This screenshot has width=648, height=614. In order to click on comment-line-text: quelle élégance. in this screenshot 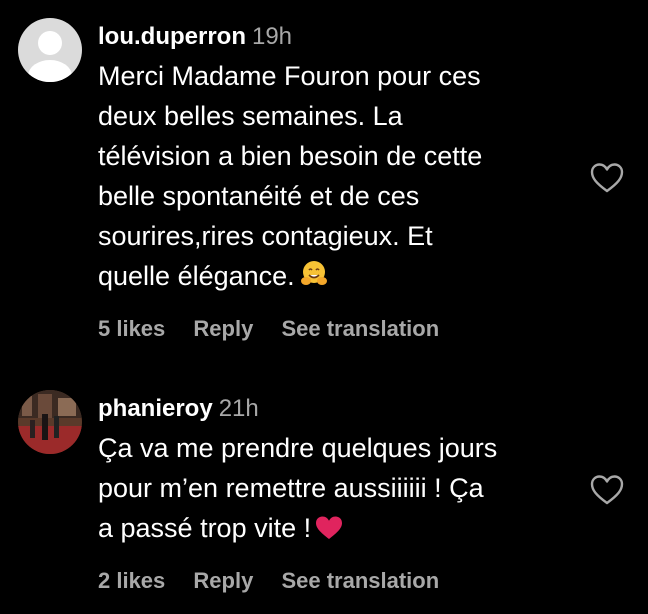, I will do `click(196, 276)`.